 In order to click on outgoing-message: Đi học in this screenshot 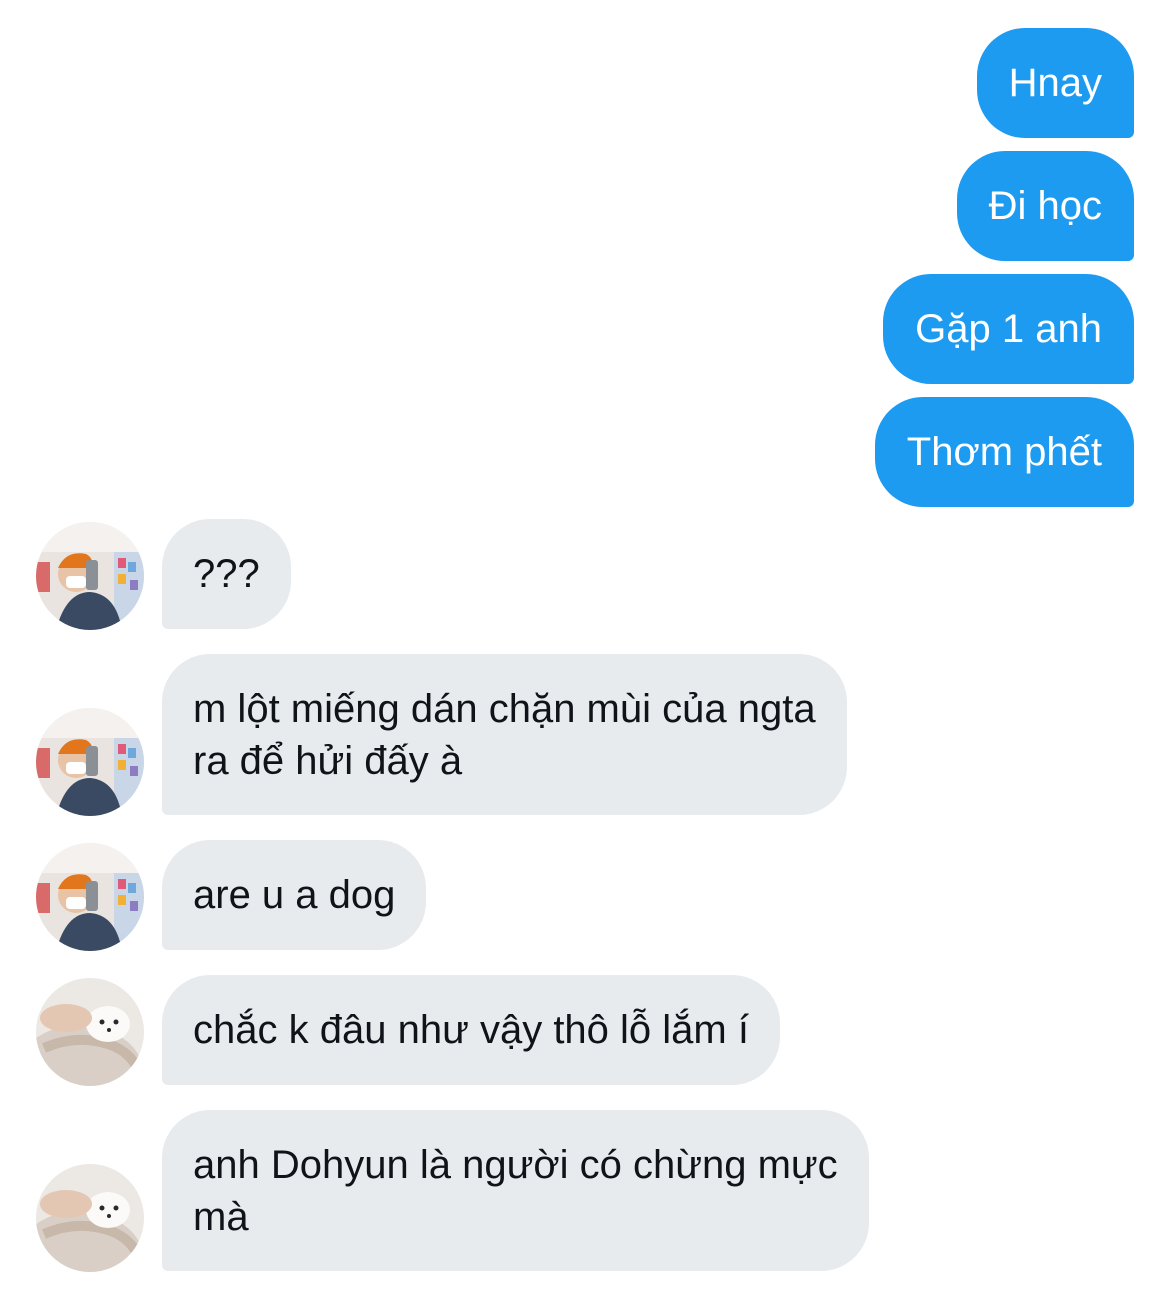, I will do `click(1045, 206)`.